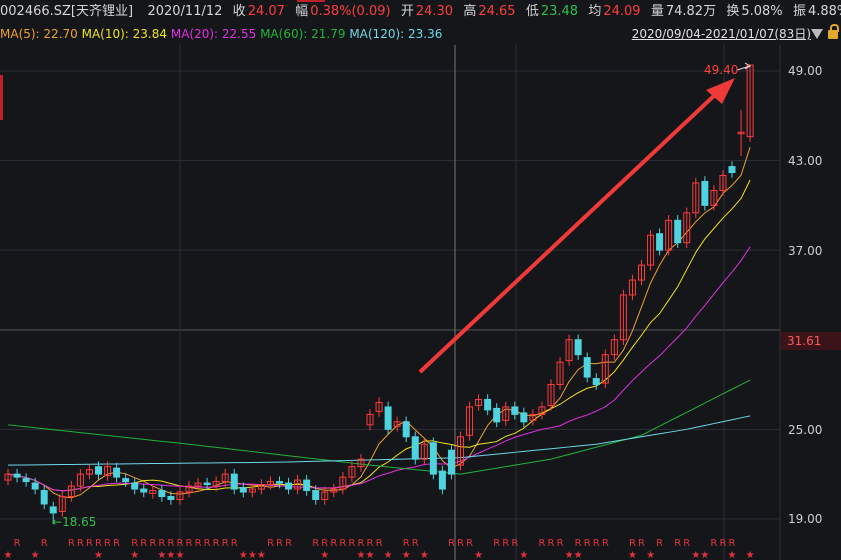  I want to click on axis-tick: 19.00, so click(805, 519).